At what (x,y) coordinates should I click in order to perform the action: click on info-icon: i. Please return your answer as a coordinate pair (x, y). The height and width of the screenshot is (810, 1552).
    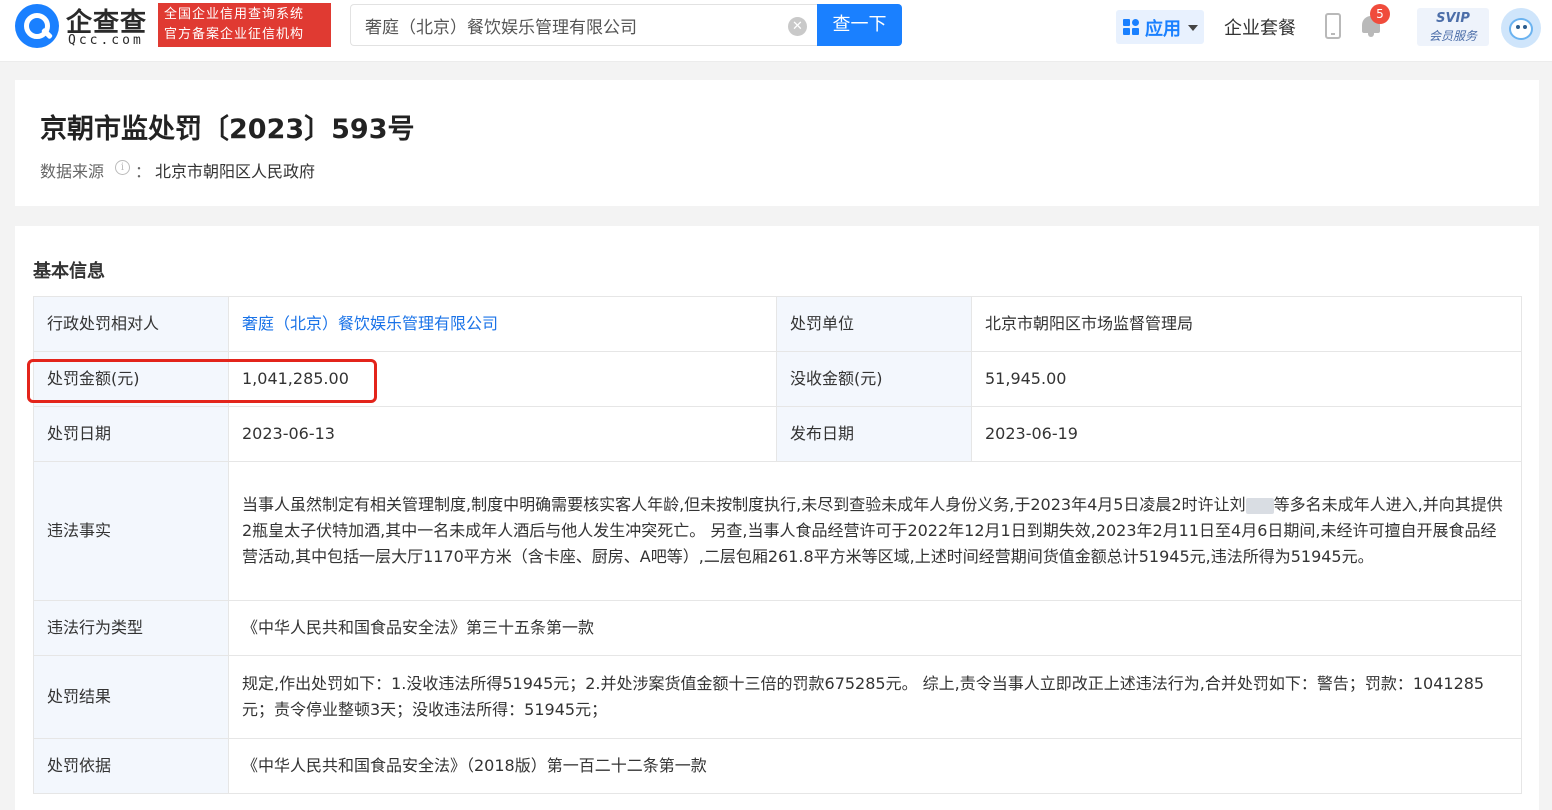
    Looking at the image, I should click on (122, 167).